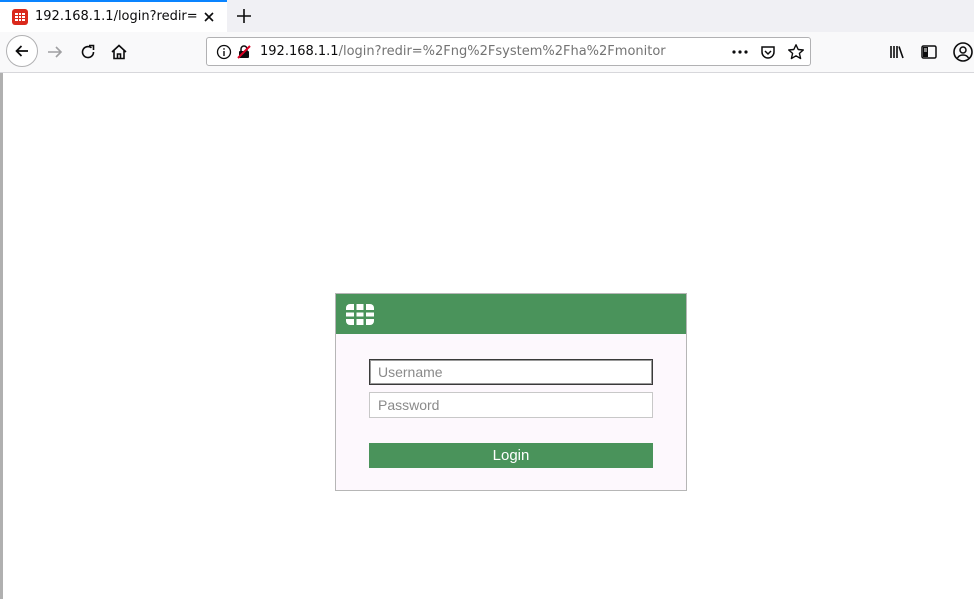 The width and height of the screenshot is (974, 599). Describe the element at coordinates (360, 314) in the screenshot. I see `fortinet-logo-icon` at that location.